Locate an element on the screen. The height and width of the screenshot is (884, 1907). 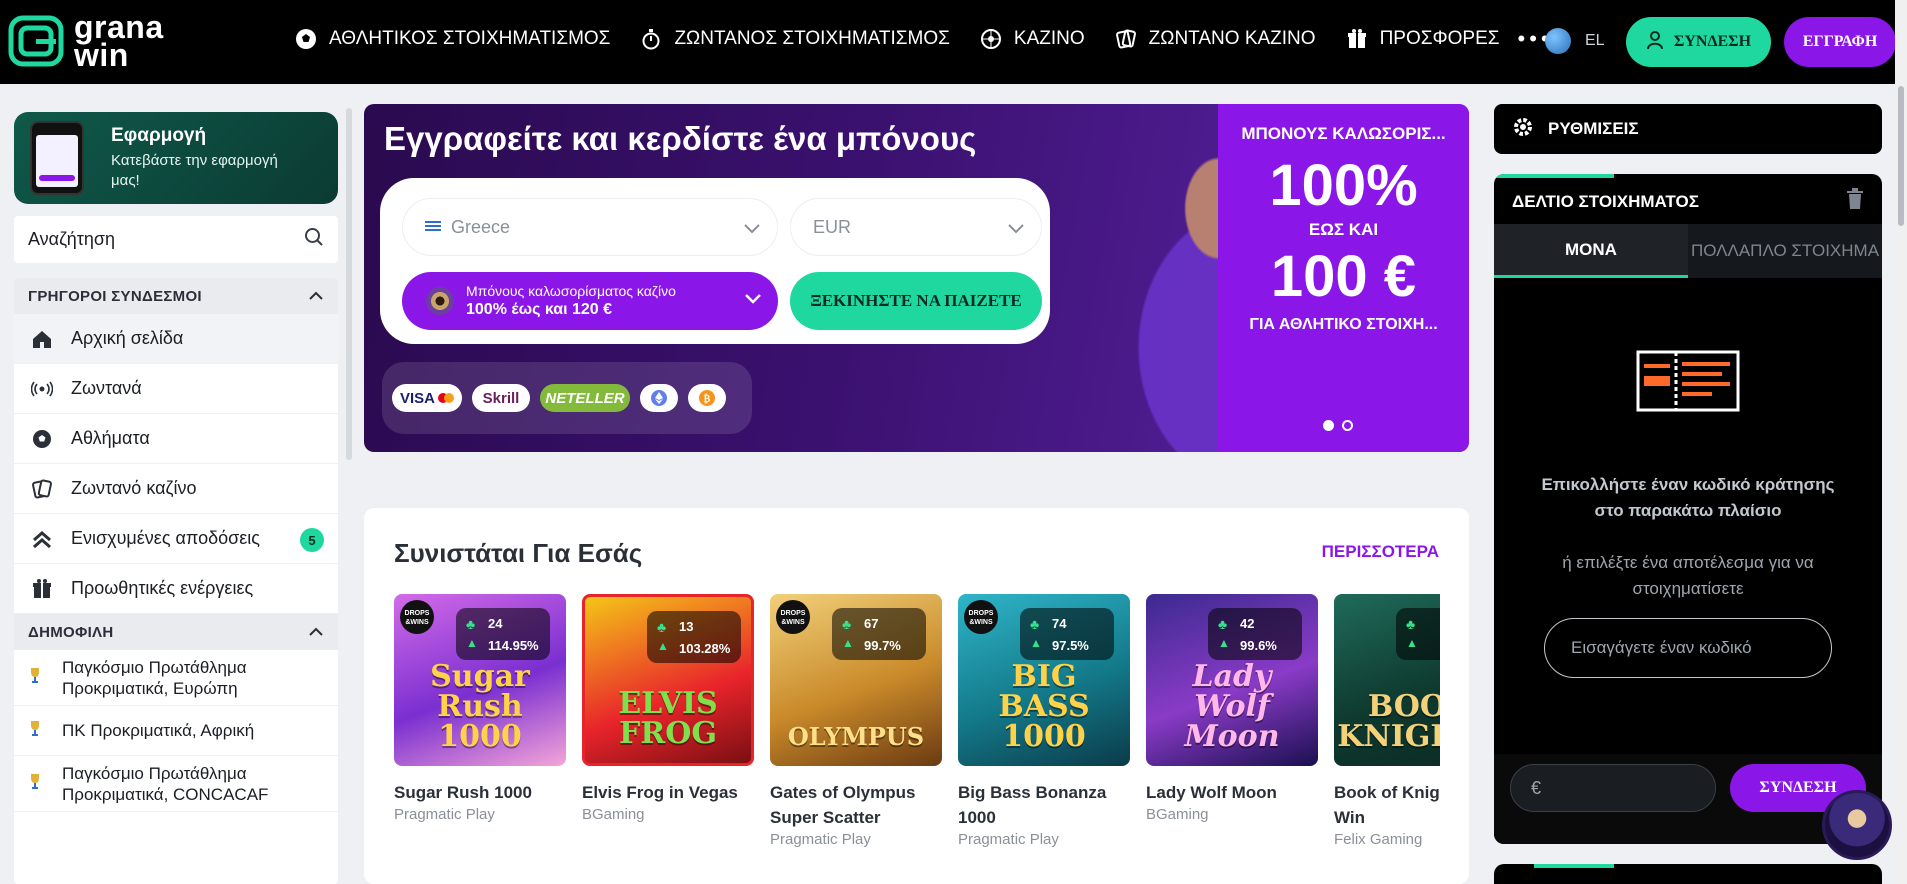
game-art-title: BIG BASS 1000 is located at coordinates (1044, 706).